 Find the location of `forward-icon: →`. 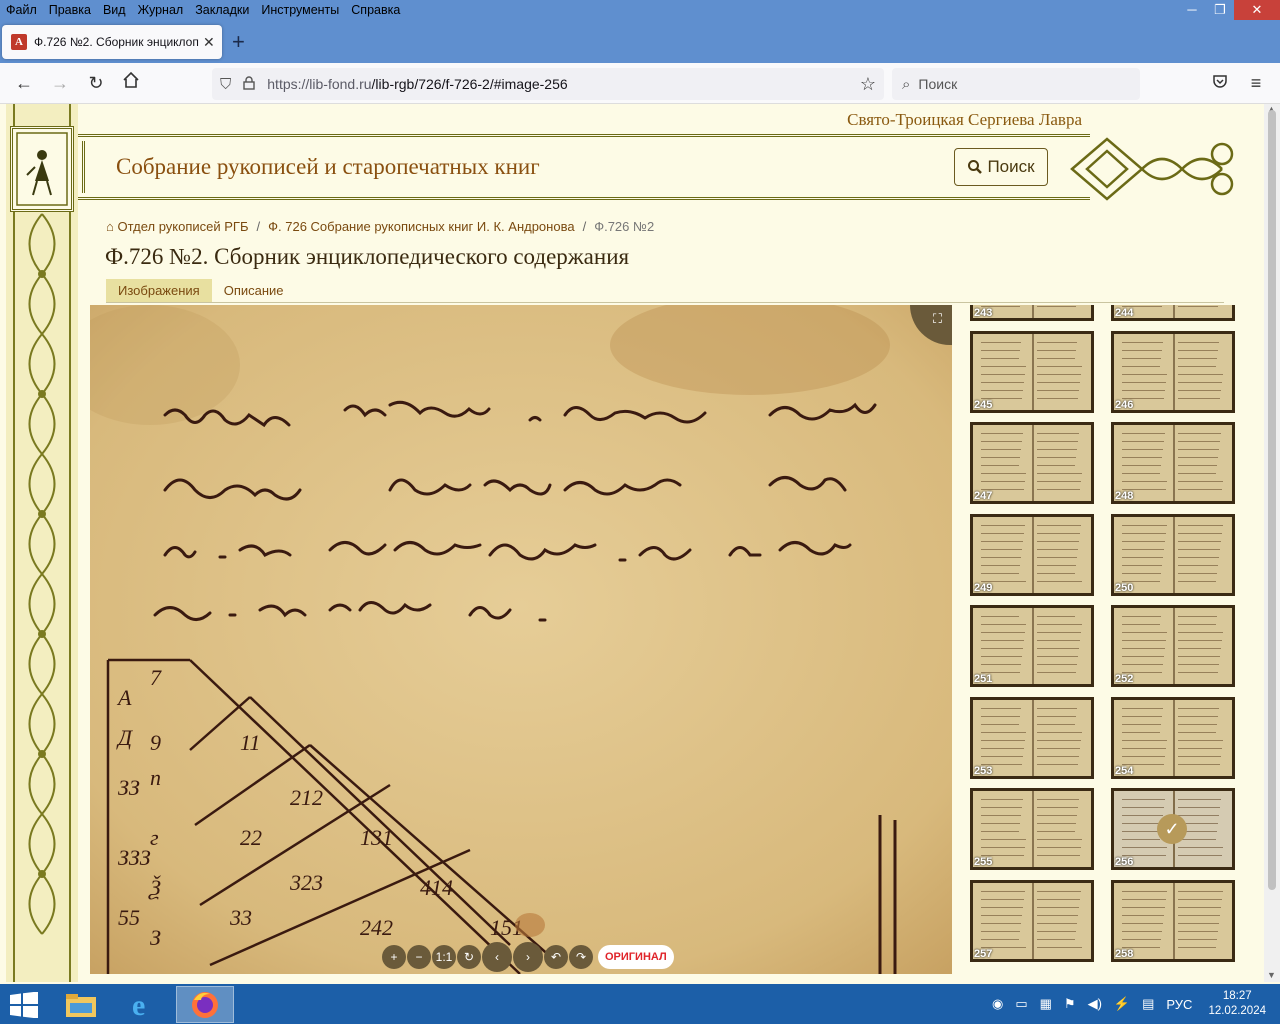

forward-icon: → is located at coordinates (60, 83).